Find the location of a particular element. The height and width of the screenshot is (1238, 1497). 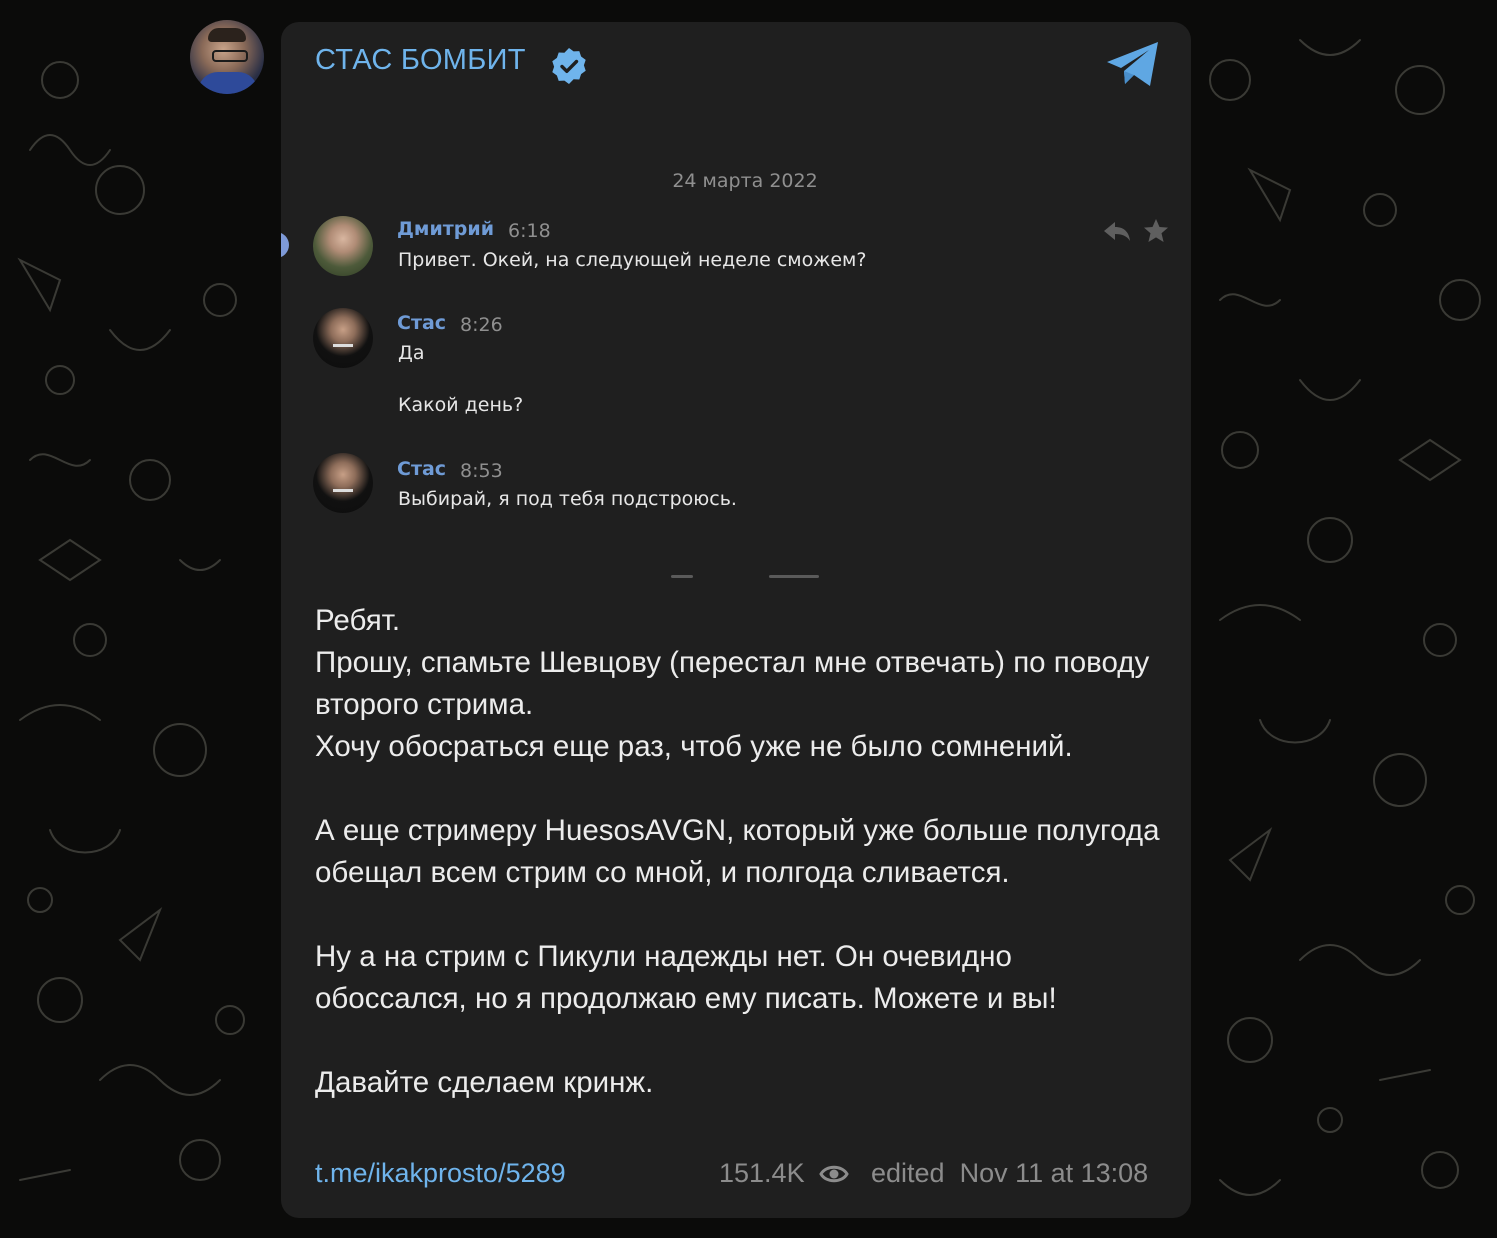

message-text: Какой день? is located at coordinates (461, 405).